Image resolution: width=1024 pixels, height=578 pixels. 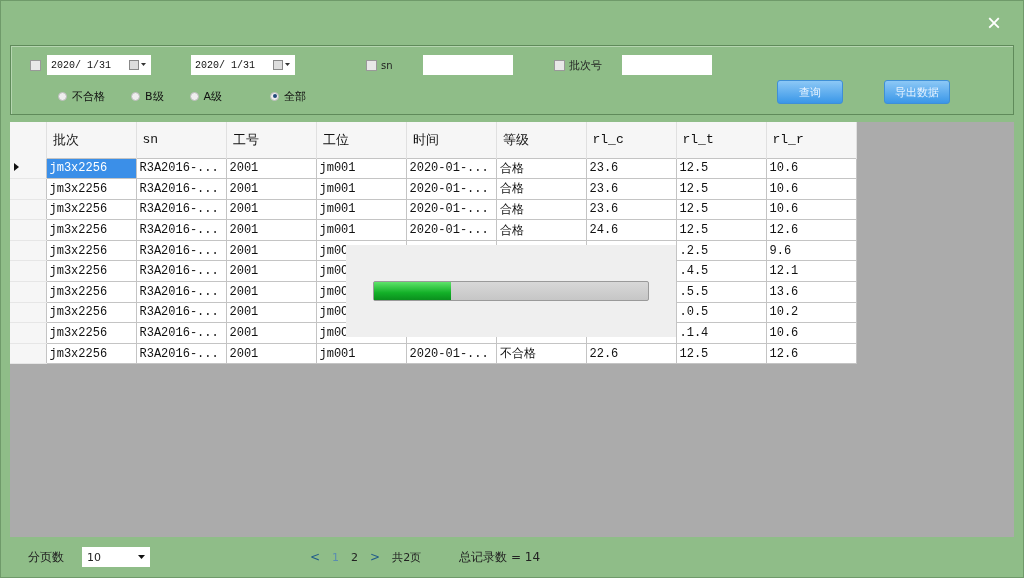 I want to click on table-cell: 2001, so click(x=271, y=168).